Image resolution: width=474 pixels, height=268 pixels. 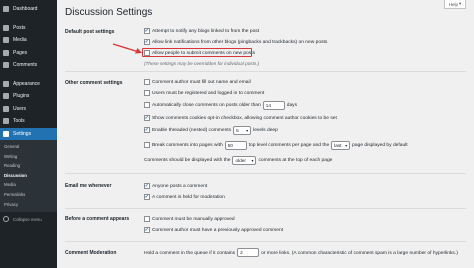 I want to click on other-comment-settings-label: Other comment settings, so click(x=94, y=83).